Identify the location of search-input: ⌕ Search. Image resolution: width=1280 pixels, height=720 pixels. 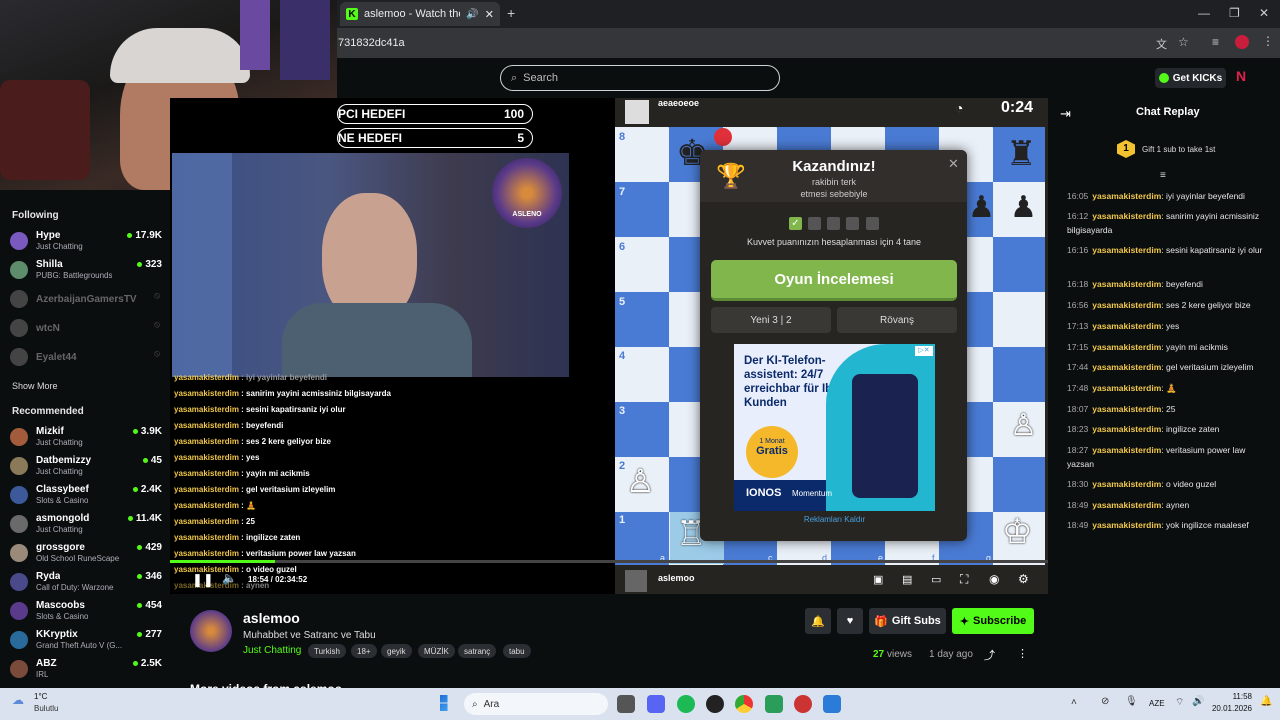
(640, 78).